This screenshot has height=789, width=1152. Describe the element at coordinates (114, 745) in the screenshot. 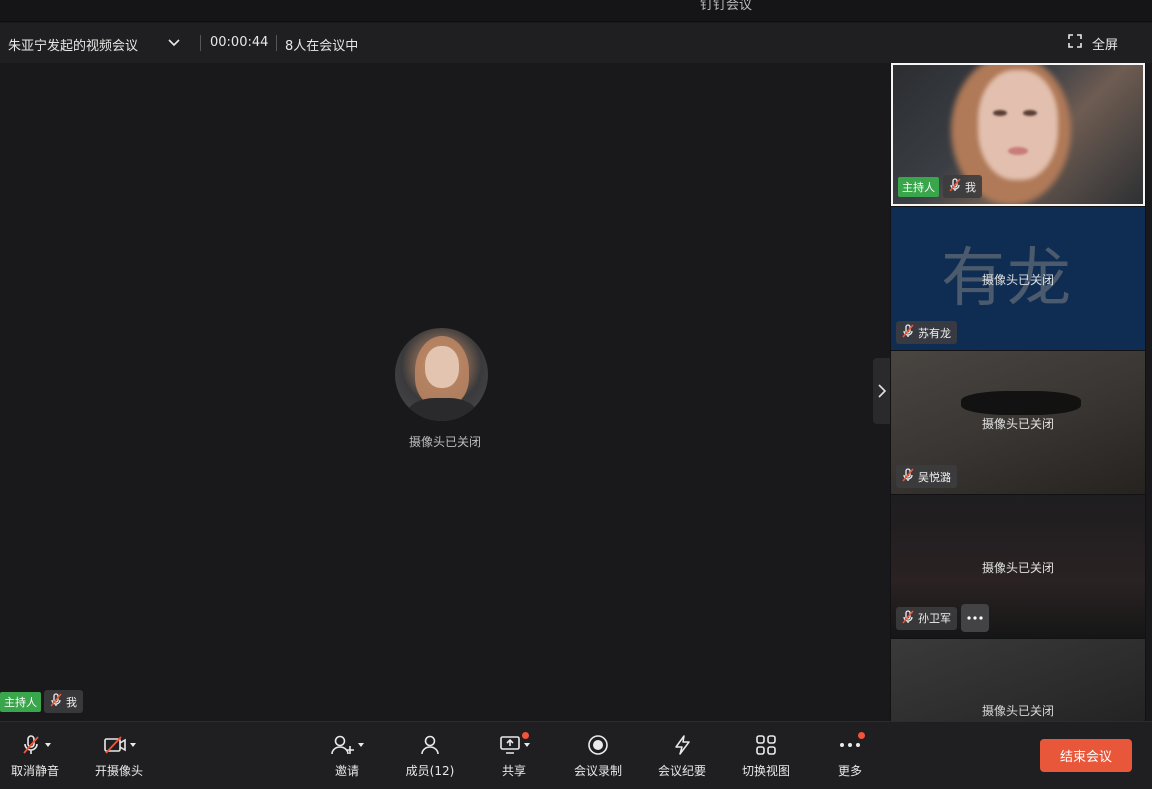

I see `camera-off-icon` at that location.